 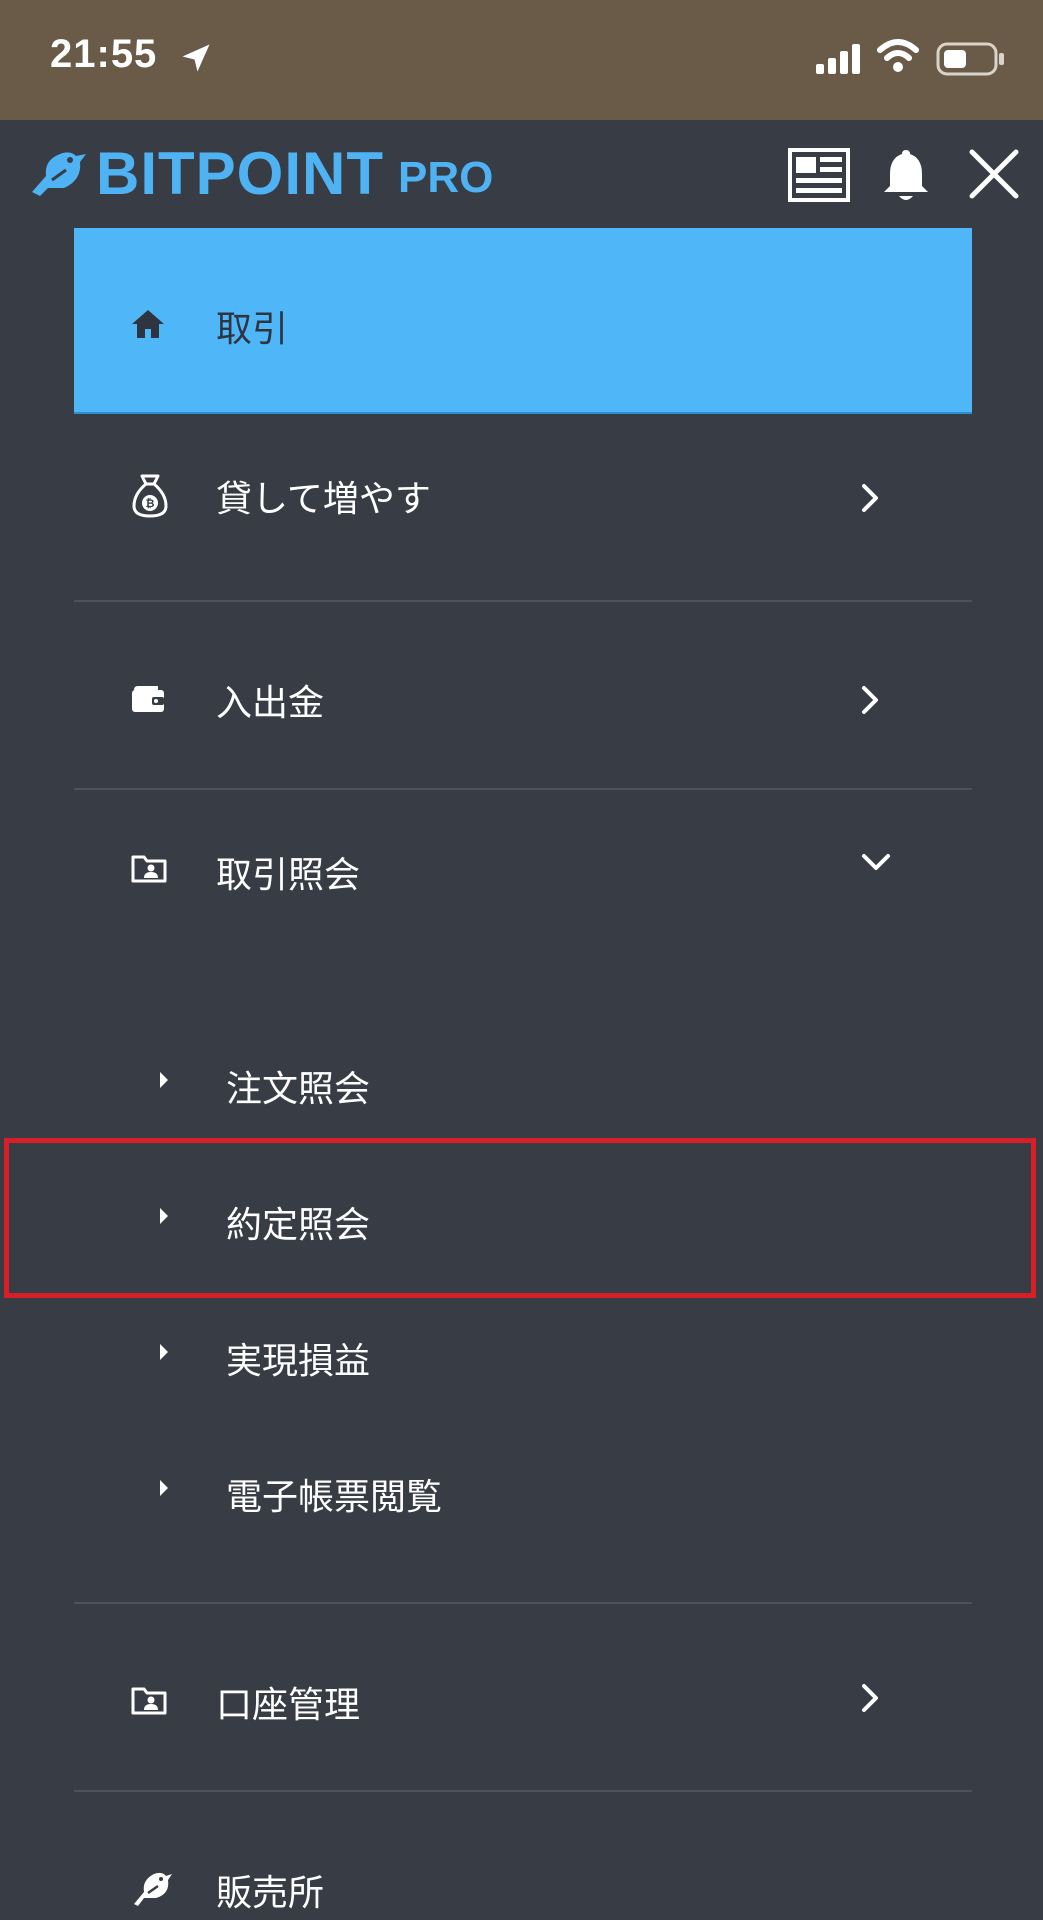 What do you see at coordinates (150, 496) in the screenshot?
I see `money-bag-icon: ₿` at bounding box center [150, 496].